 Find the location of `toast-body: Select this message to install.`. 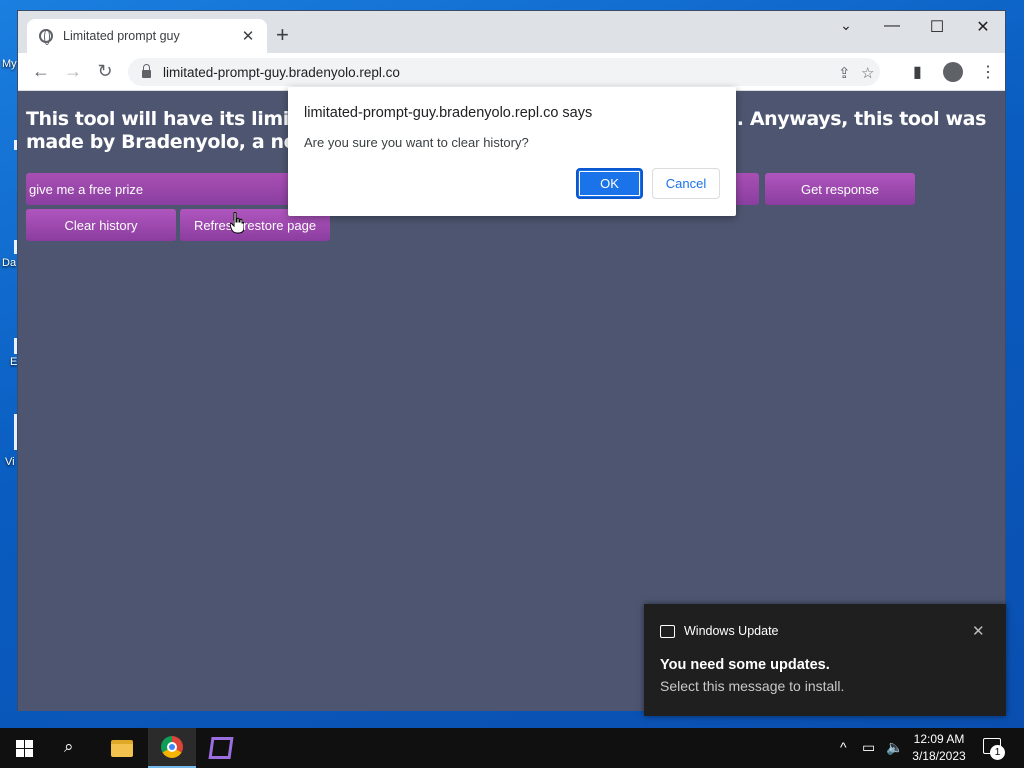

toast-body: Select this message to install. is located at coordinates (752, 686).